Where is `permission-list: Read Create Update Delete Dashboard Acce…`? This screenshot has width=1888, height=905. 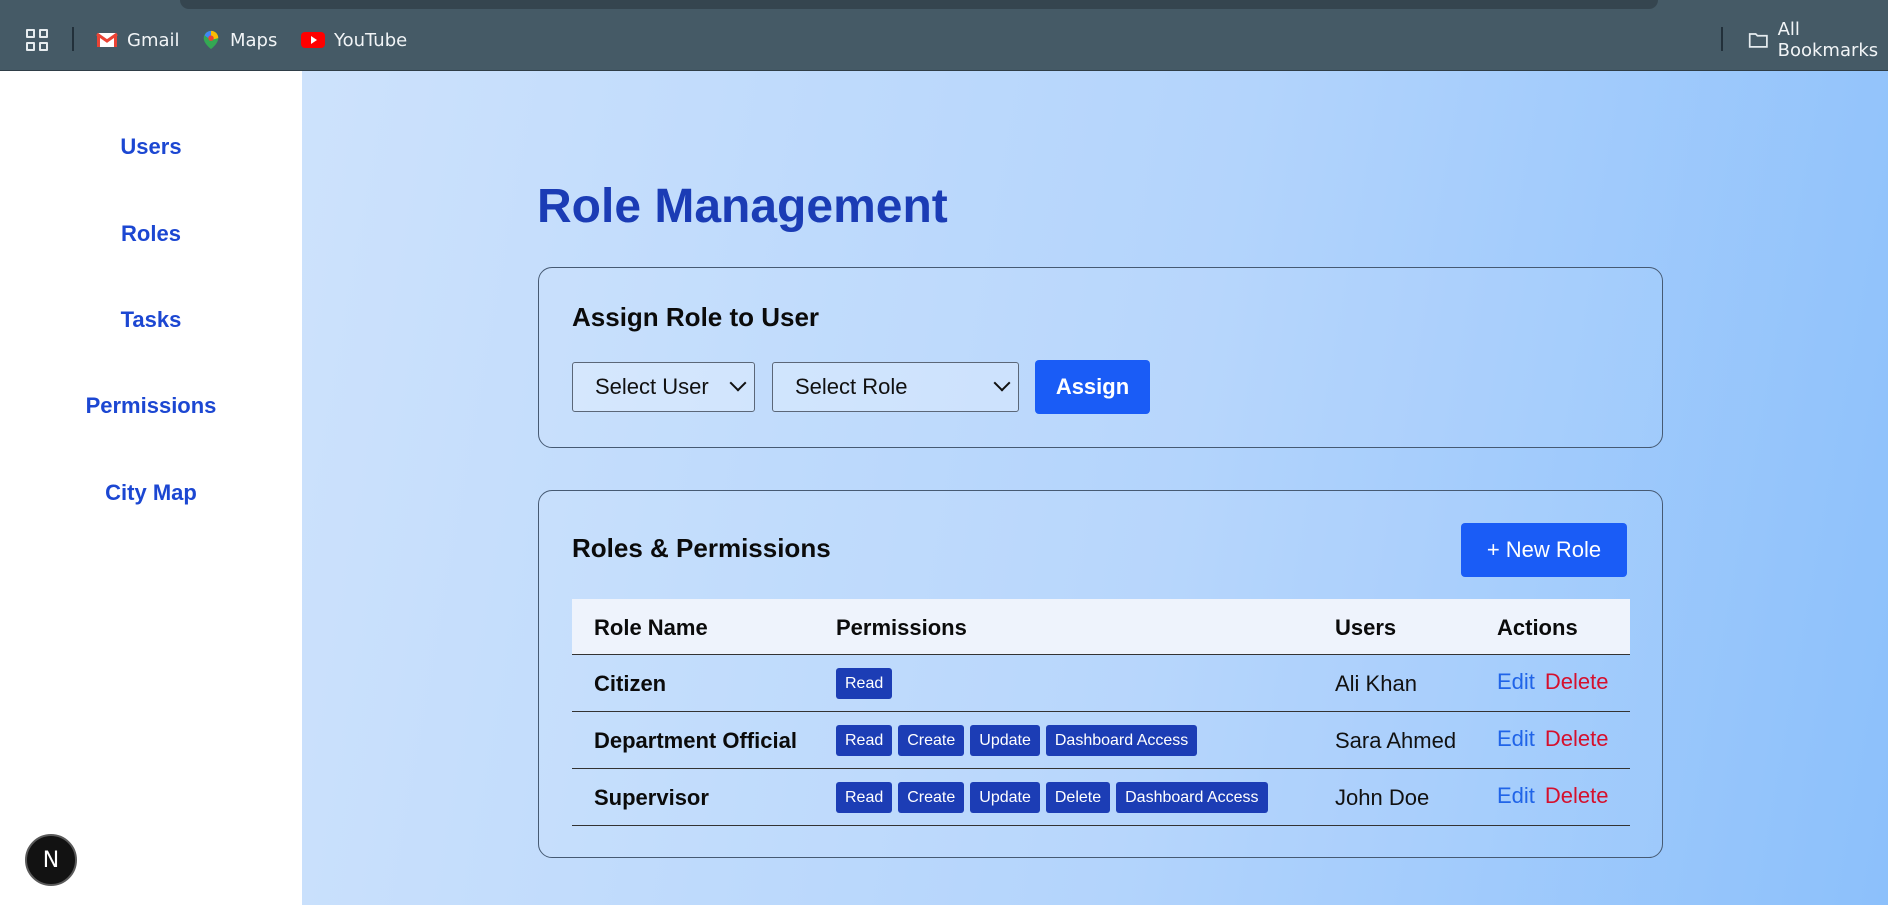 permission-list: Read Create Update Delete Dashboard Acce… is located at coordinates (1052, 797).